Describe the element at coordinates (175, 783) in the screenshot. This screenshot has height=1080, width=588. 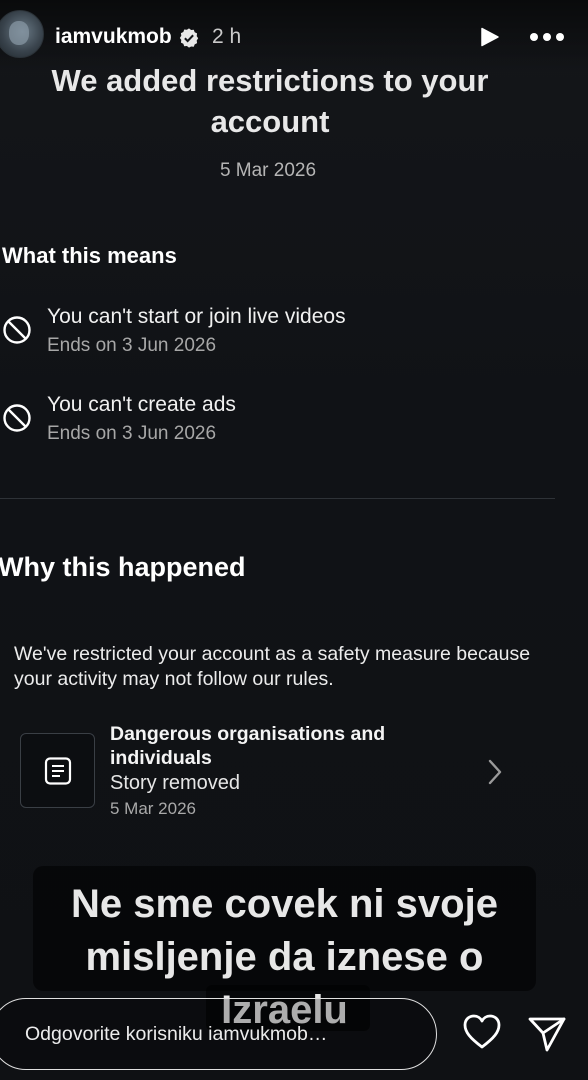
I see `violation-status: Story removed` at that location.